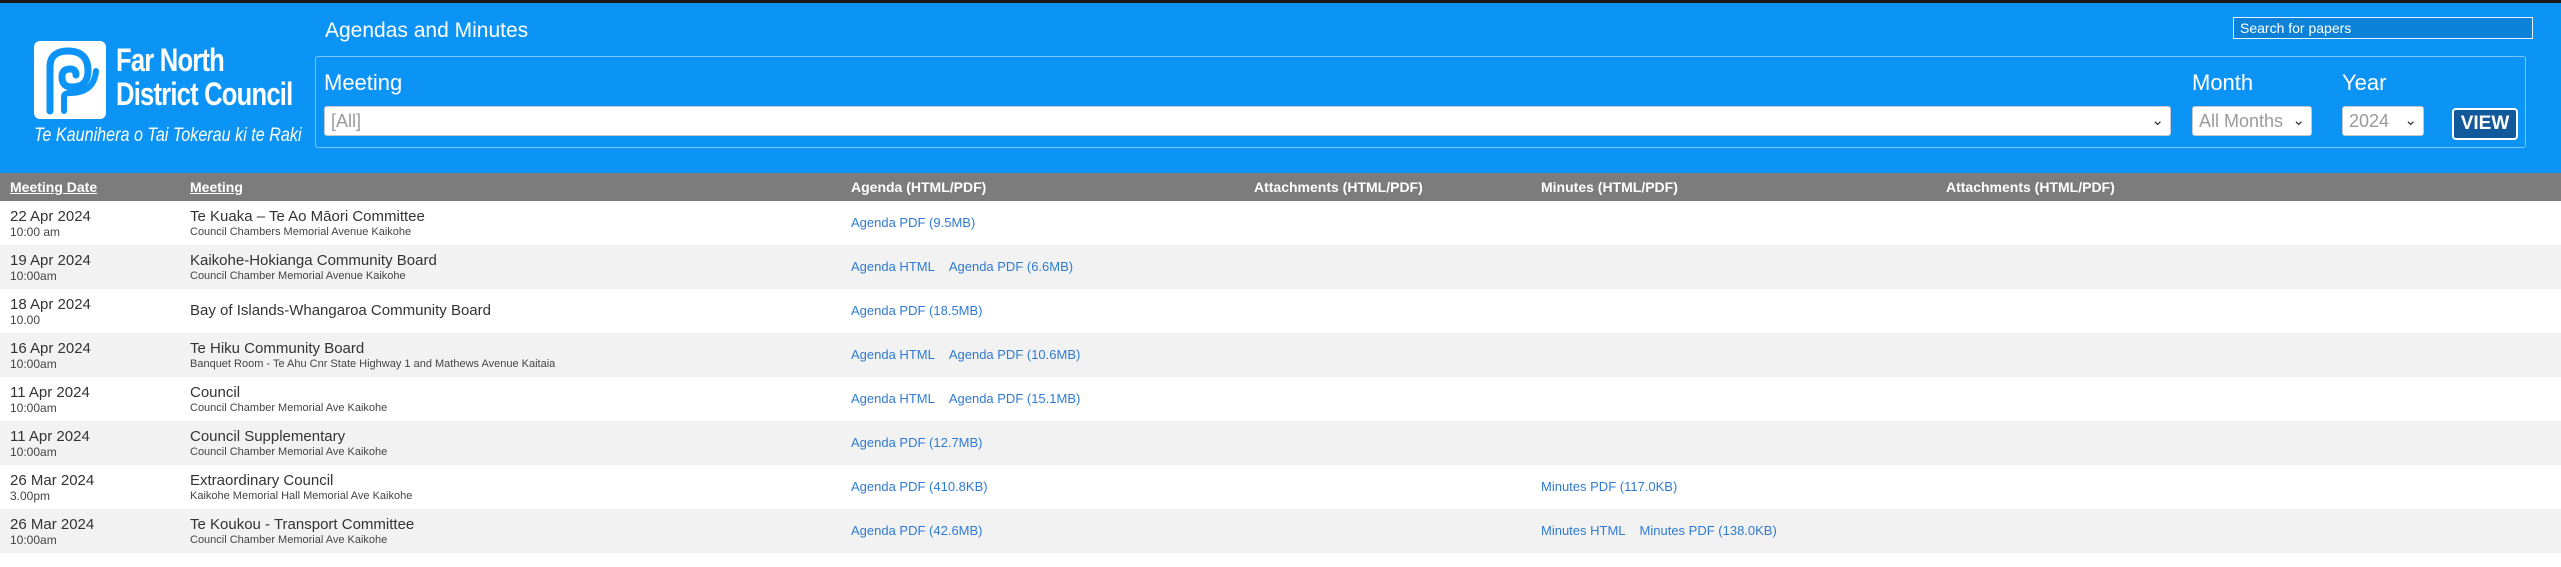 The image size is (2561, 567). What do you see at coordinates (170, 60) in the screenshot?
I see `council-name-line1: Far North` at bounding box center [170, 60].